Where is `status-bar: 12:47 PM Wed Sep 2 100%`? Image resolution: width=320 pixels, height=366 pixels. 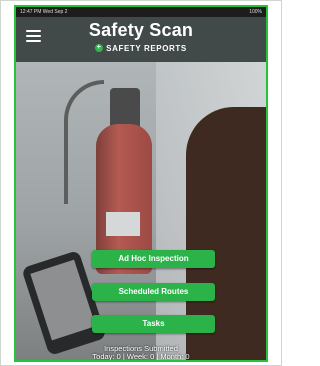 status-bar: 12:47 PM Wed Sep 2 100% is located at coordinates (141, 12).